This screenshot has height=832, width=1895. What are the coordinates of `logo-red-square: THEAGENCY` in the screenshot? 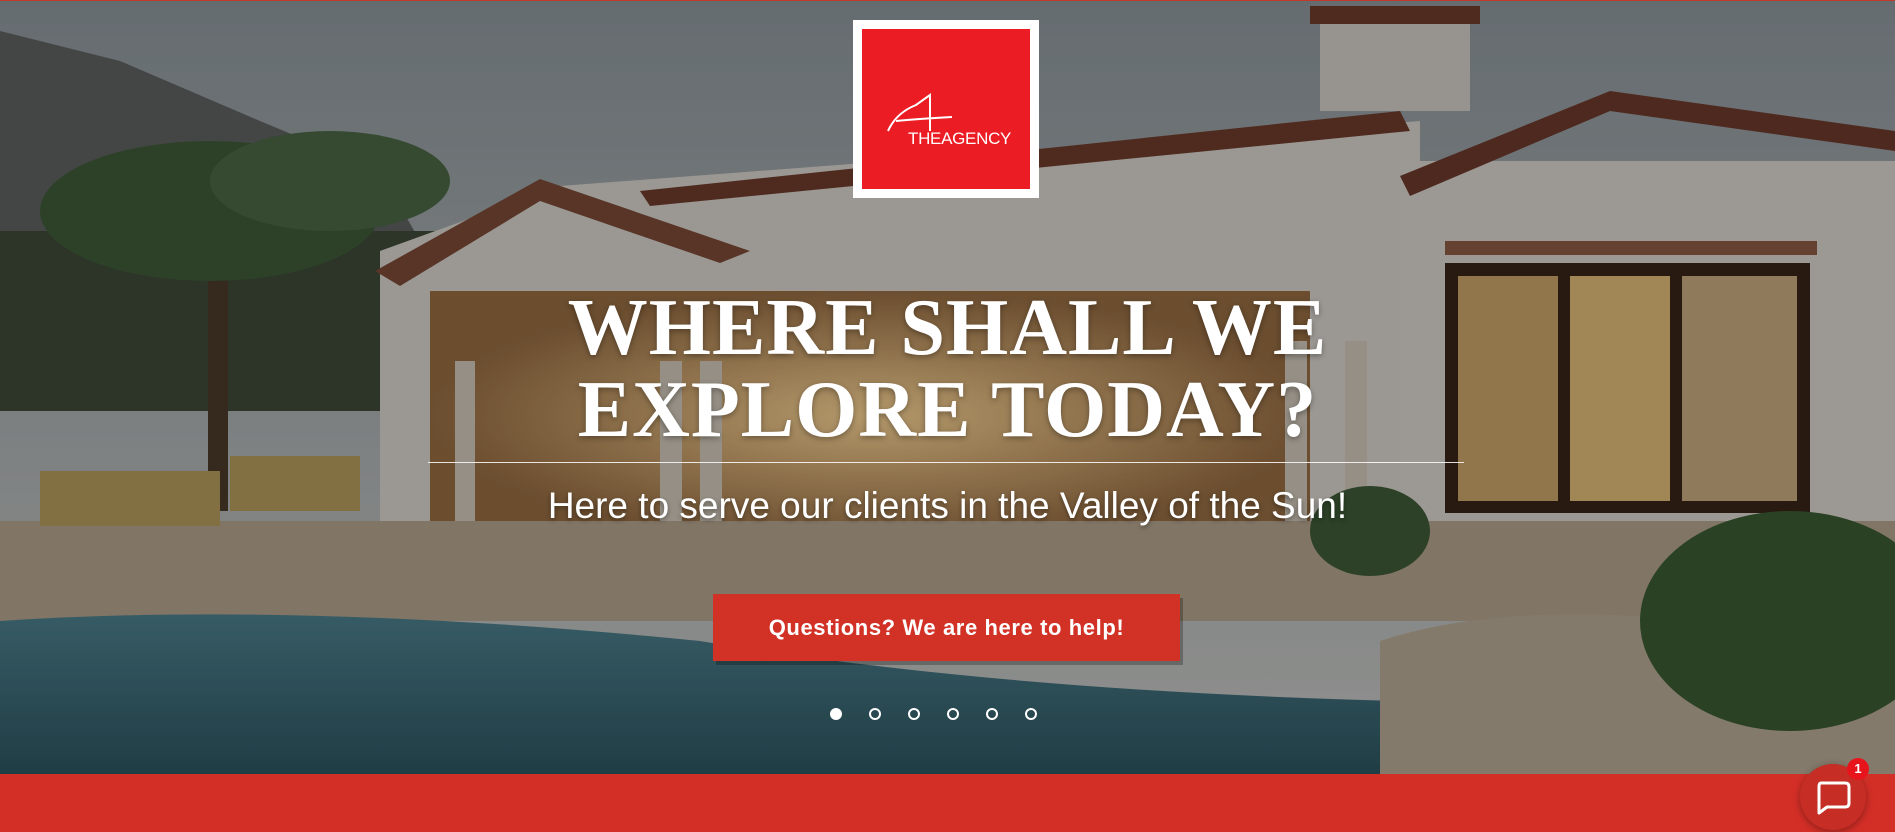 It's located at (946, 109).